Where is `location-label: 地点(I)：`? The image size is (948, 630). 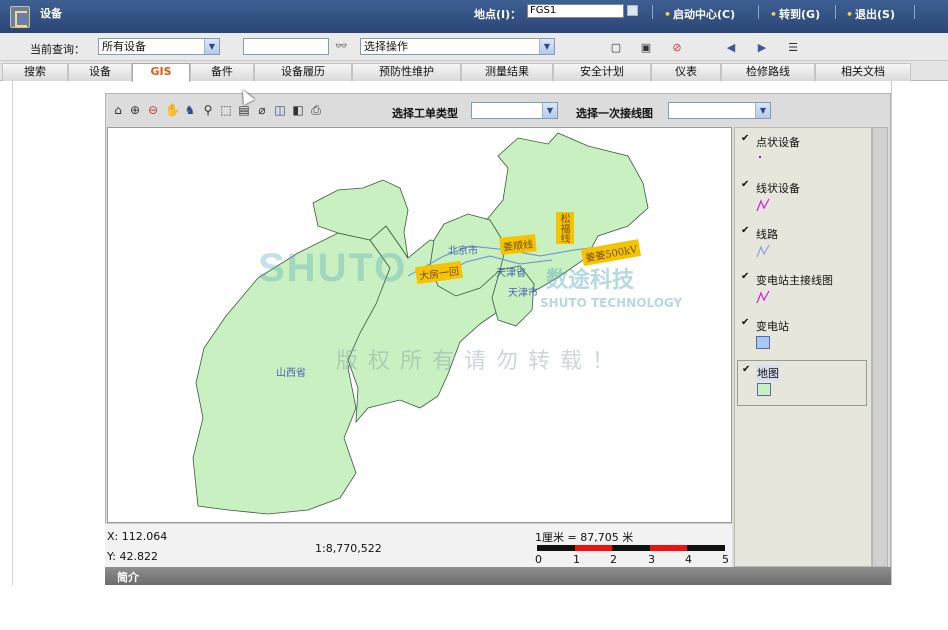 location-label: 地点(I)： is located at coordinates (498, 14).